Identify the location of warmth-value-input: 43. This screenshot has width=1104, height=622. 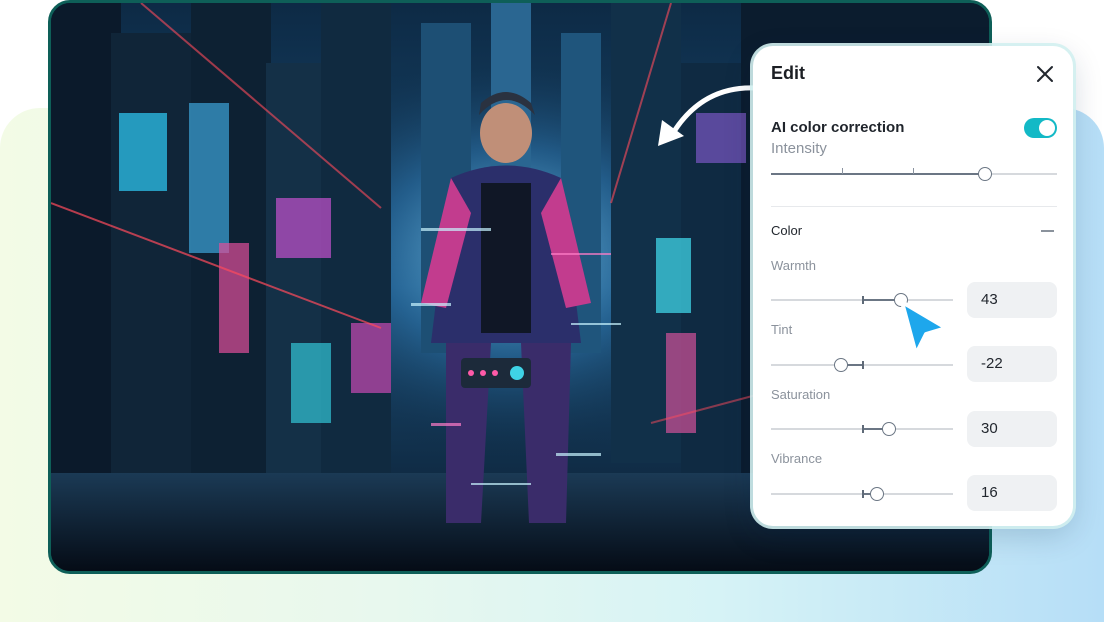
(1012, 300).